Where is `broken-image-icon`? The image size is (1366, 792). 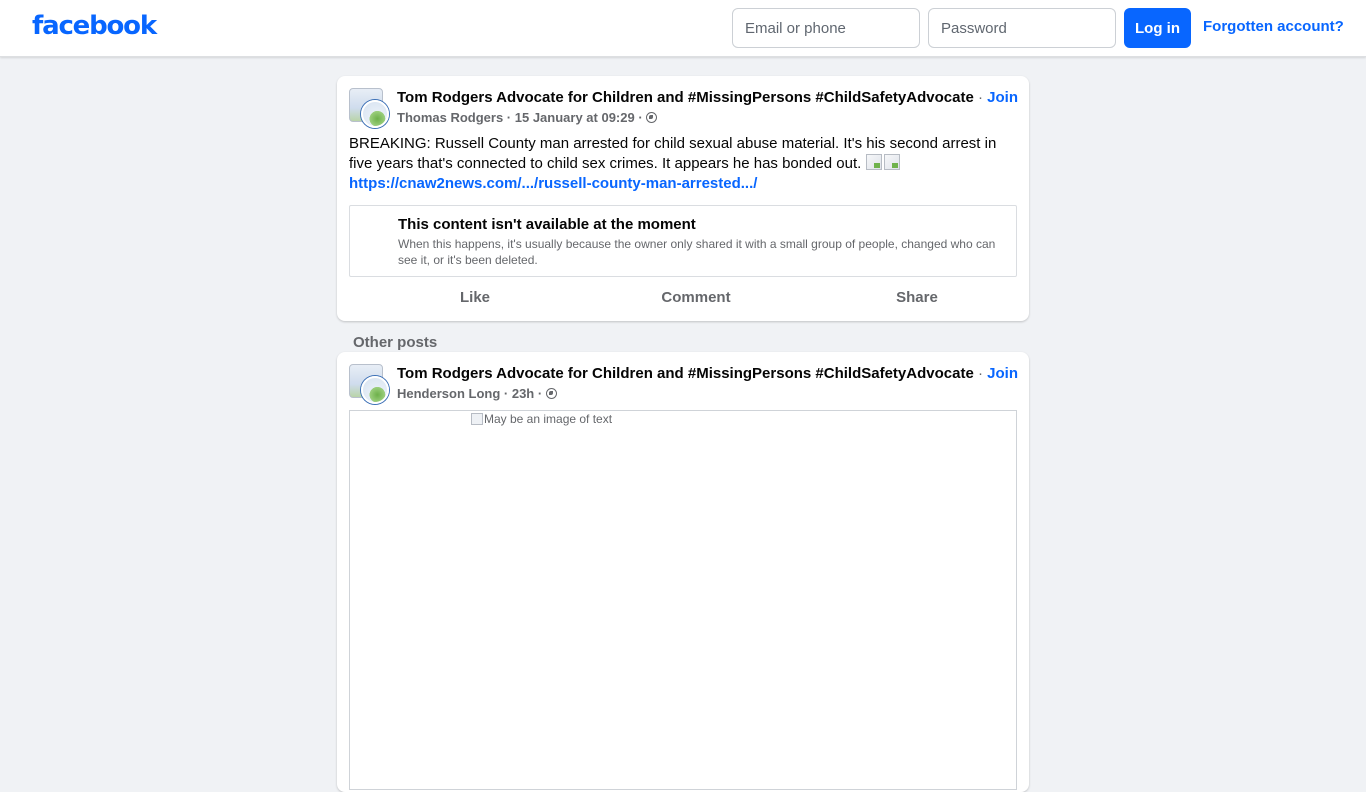
broken-image-icon is located at coordinates (477, 419).